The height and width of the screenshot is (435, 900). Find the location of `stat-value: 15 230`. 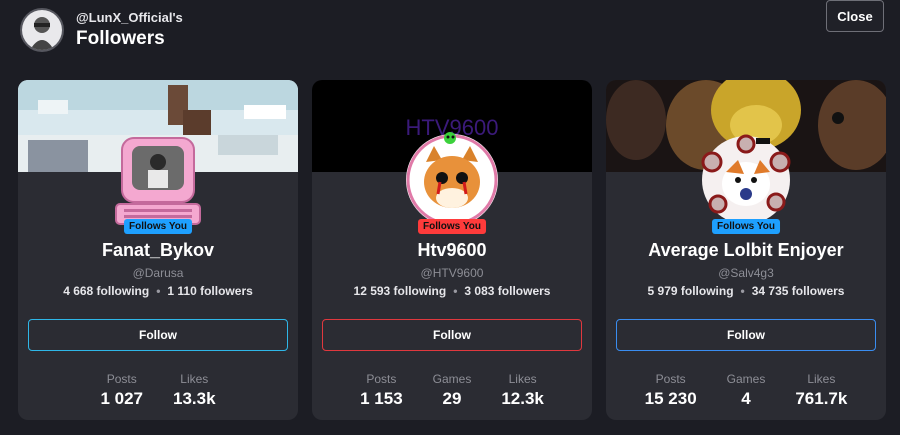

stat-value: 15 230 is located at coordinates (670, 398).